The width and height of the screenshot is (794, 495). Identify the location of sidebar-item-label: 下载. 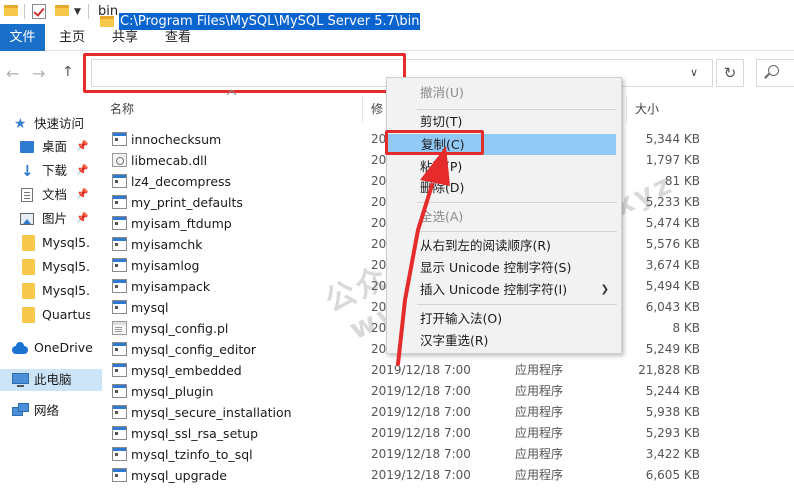
(55, 170).